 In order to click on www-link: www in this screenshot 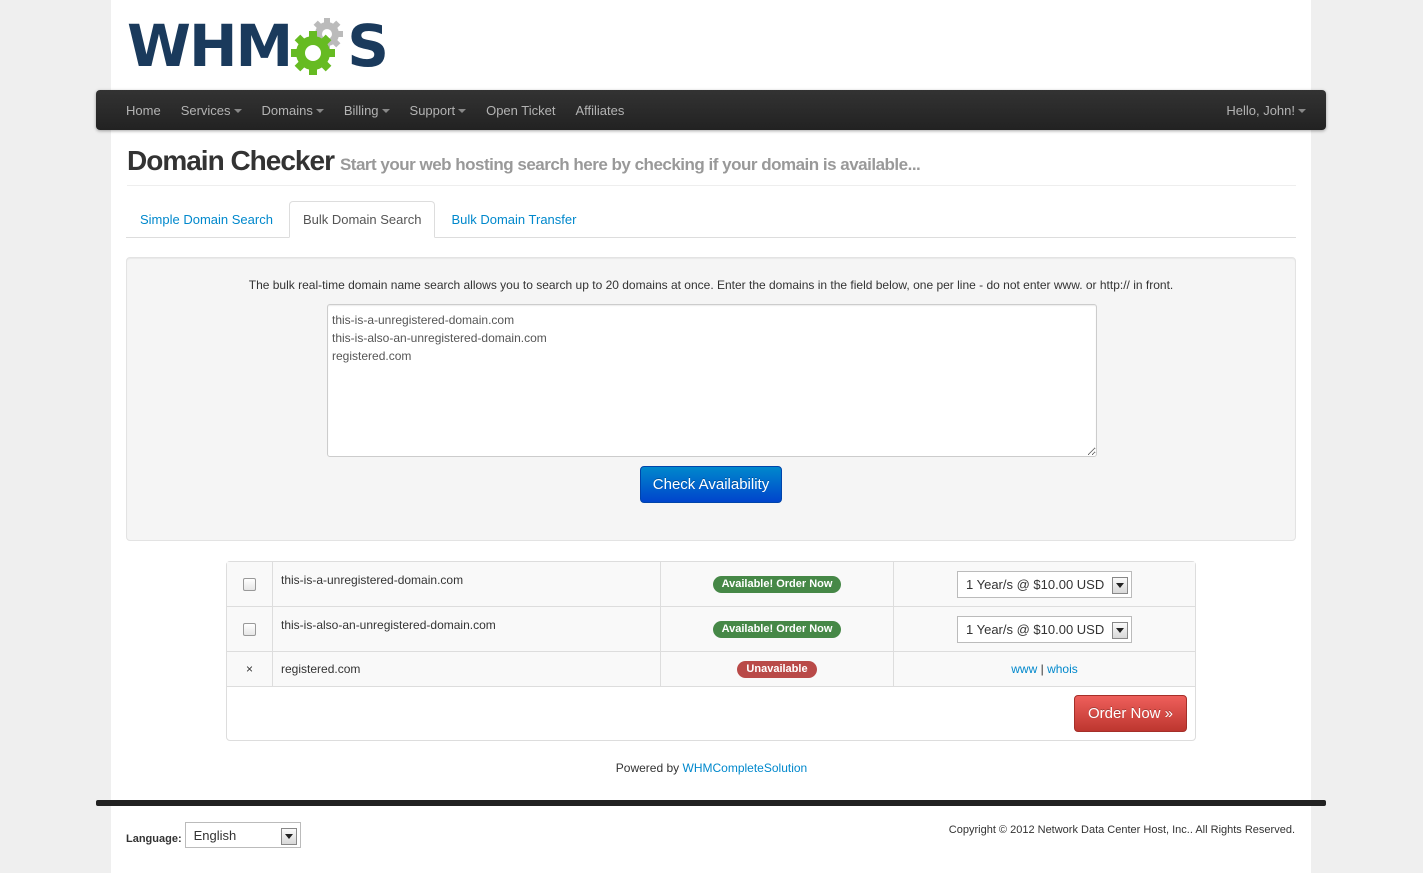, I will do `click(1024, 669)`.